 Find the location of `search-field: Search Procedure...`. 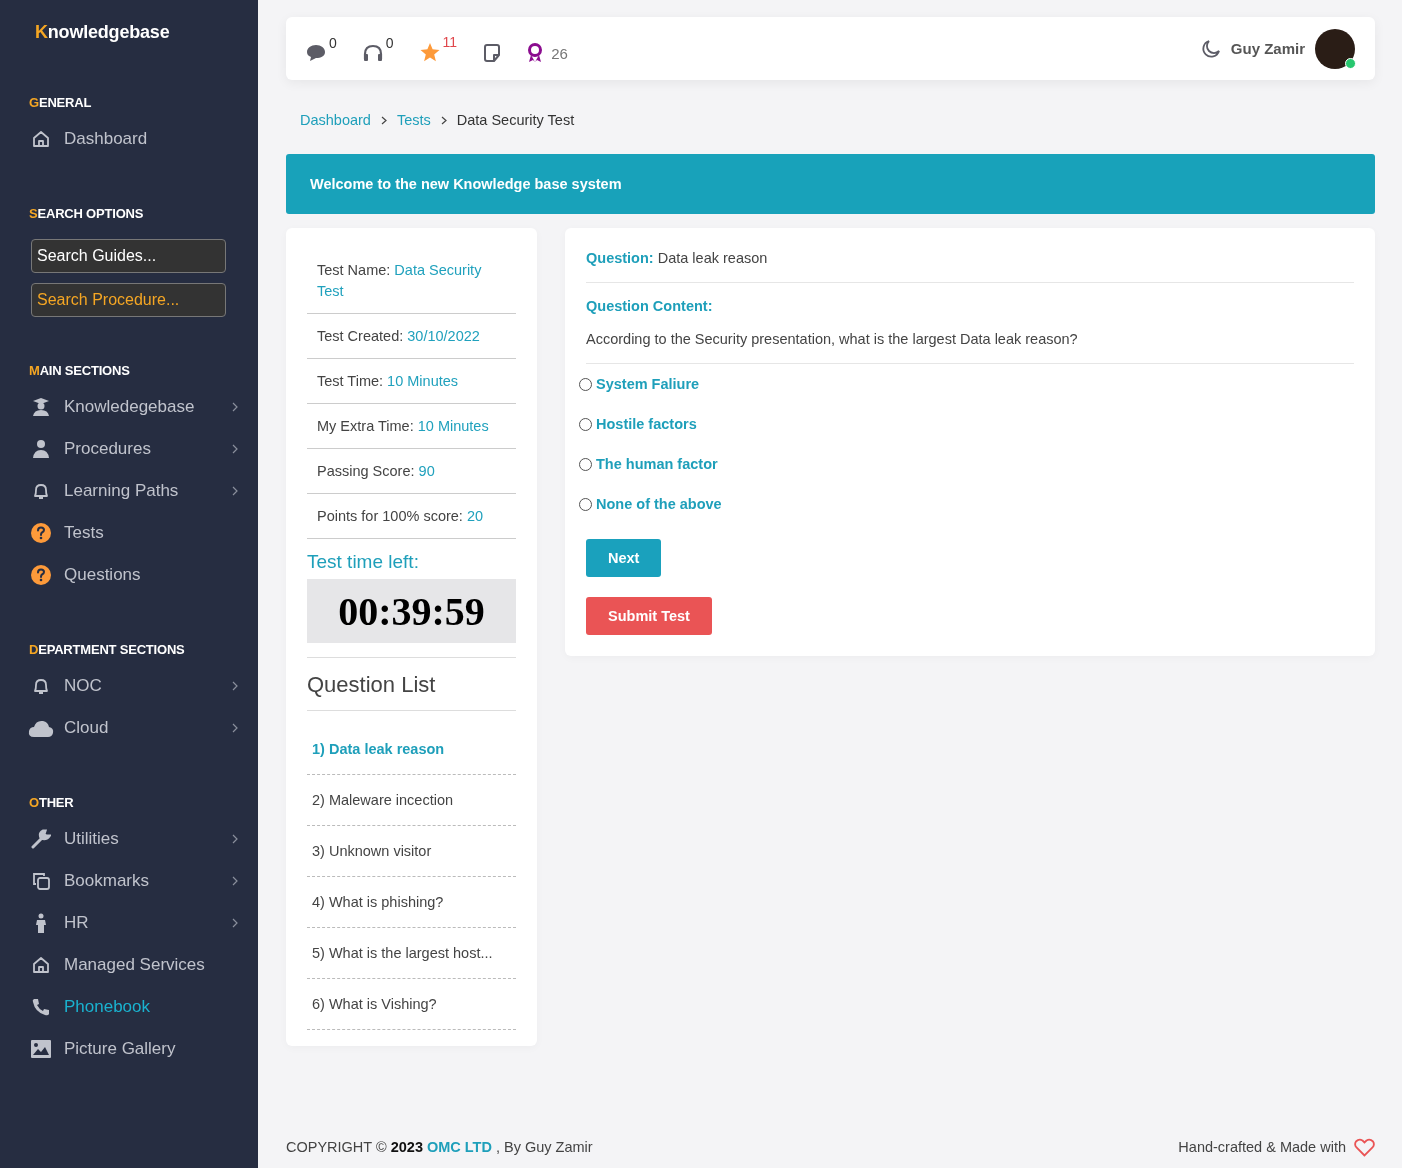

search-field: Search Procedure... is located at coordinates (128, 300).